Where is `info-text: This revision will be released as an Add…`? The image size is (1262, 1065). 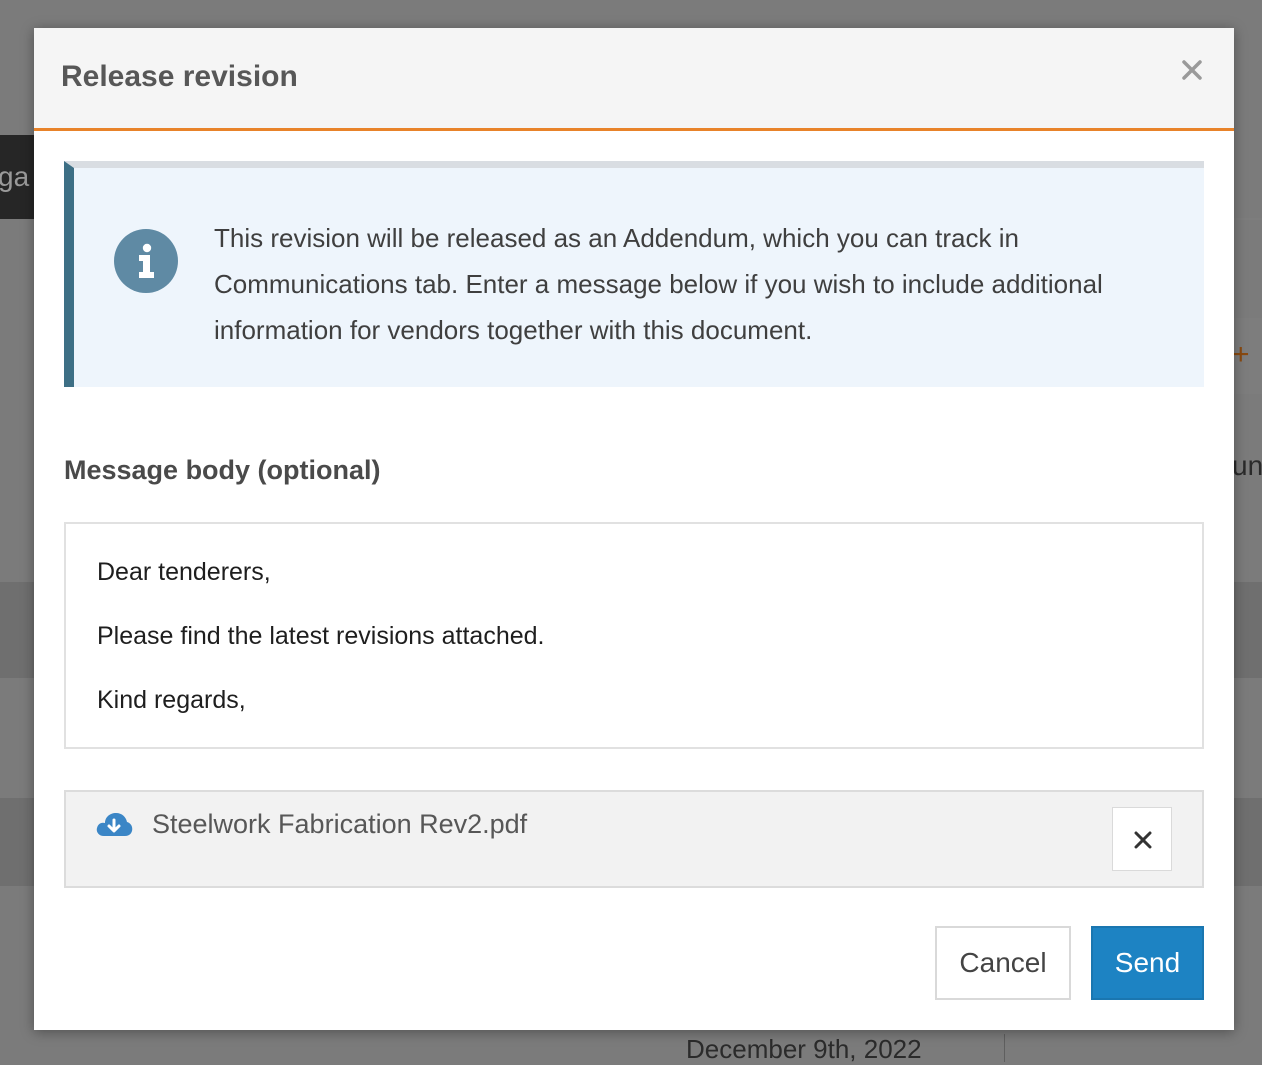
info-text: This revision will be released as an Add… is located at coordinates (658, 284).